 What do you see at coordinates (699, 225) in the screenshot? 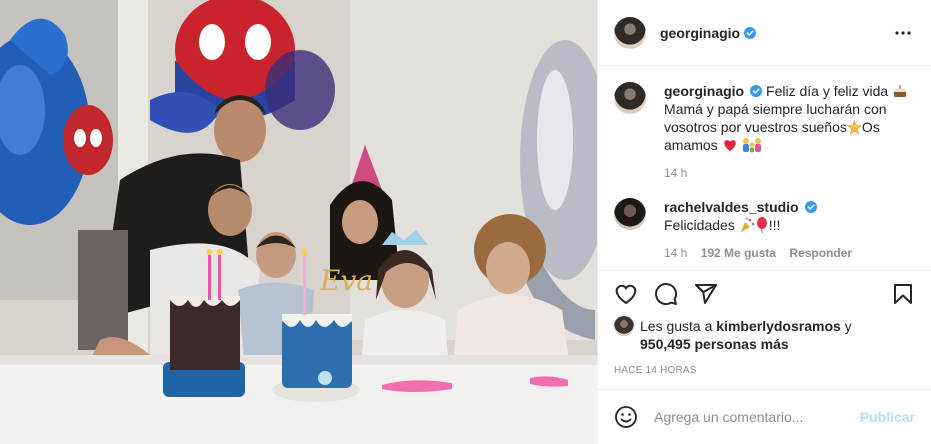
I see `comment-text: Felicidades` at bounding box center [699, 225].